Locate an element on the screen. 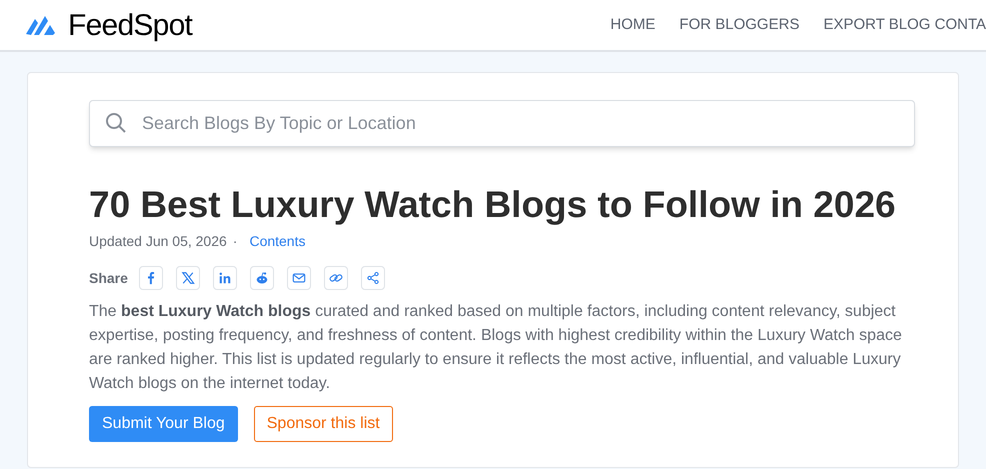  facebook-share-button is located at coordinates (150, 278).